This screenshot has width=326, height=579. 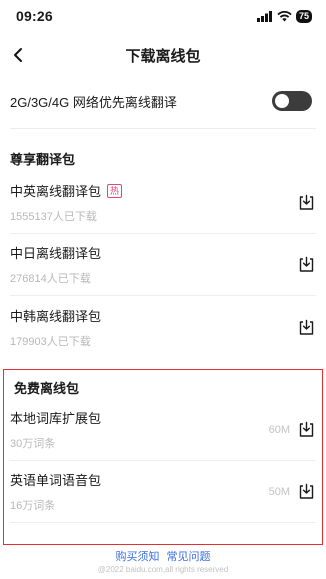 What do you see at coordinates (163, 16) in the screenshot?
I see `status-bar: 09:26 75` at bounding box center [163, 16].